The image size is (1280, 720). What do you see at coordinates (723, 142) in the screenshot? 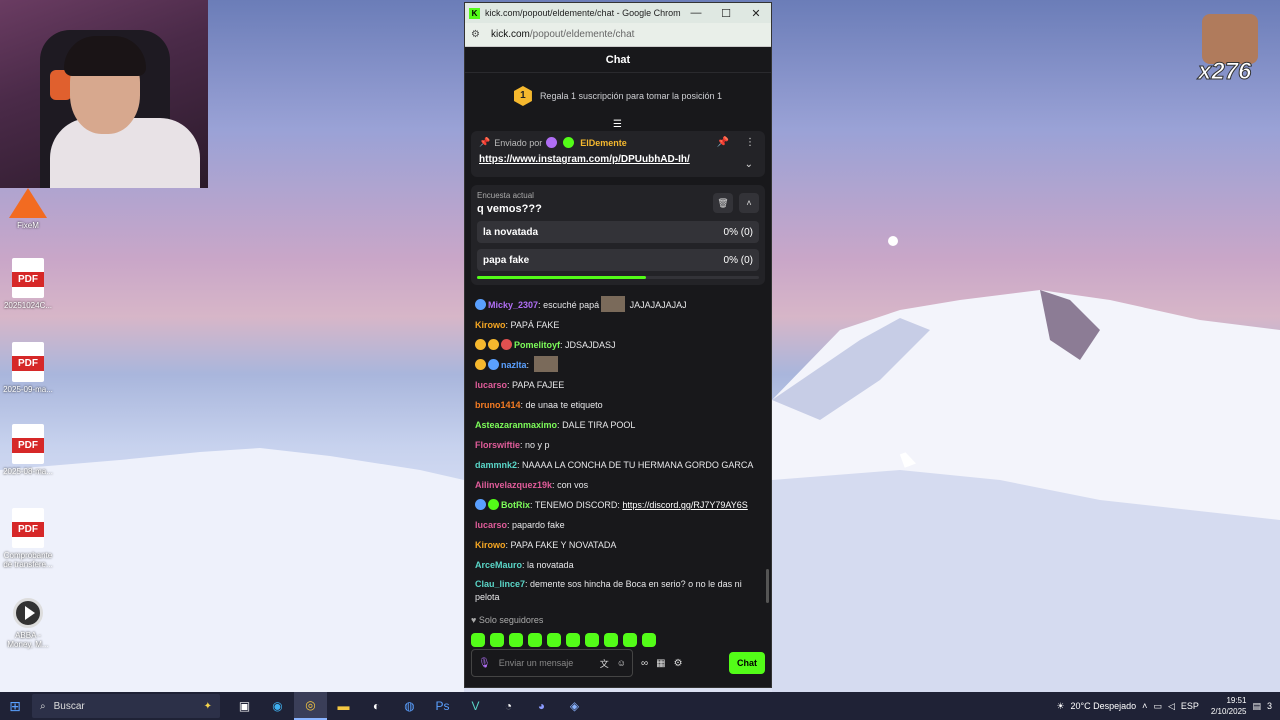
I see `unpin-icon: 📌` at bounding box center [723, 142].